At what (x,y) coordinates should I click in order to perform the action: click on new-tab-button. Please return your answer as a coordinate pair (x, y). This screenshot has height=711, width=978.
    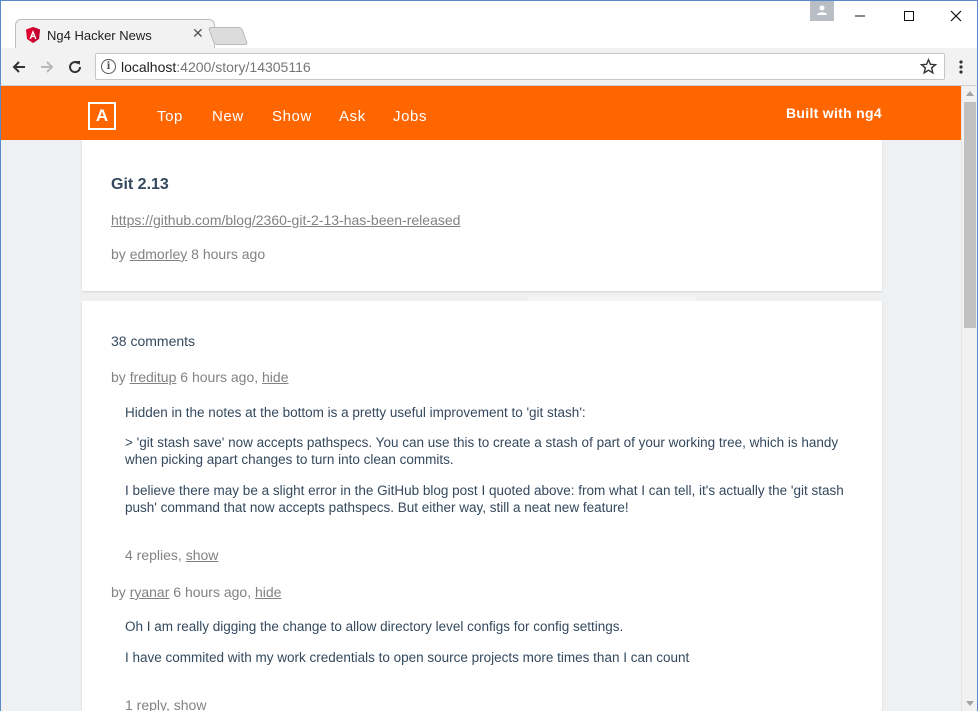
    Looking at the image, I should click on (228, 36).